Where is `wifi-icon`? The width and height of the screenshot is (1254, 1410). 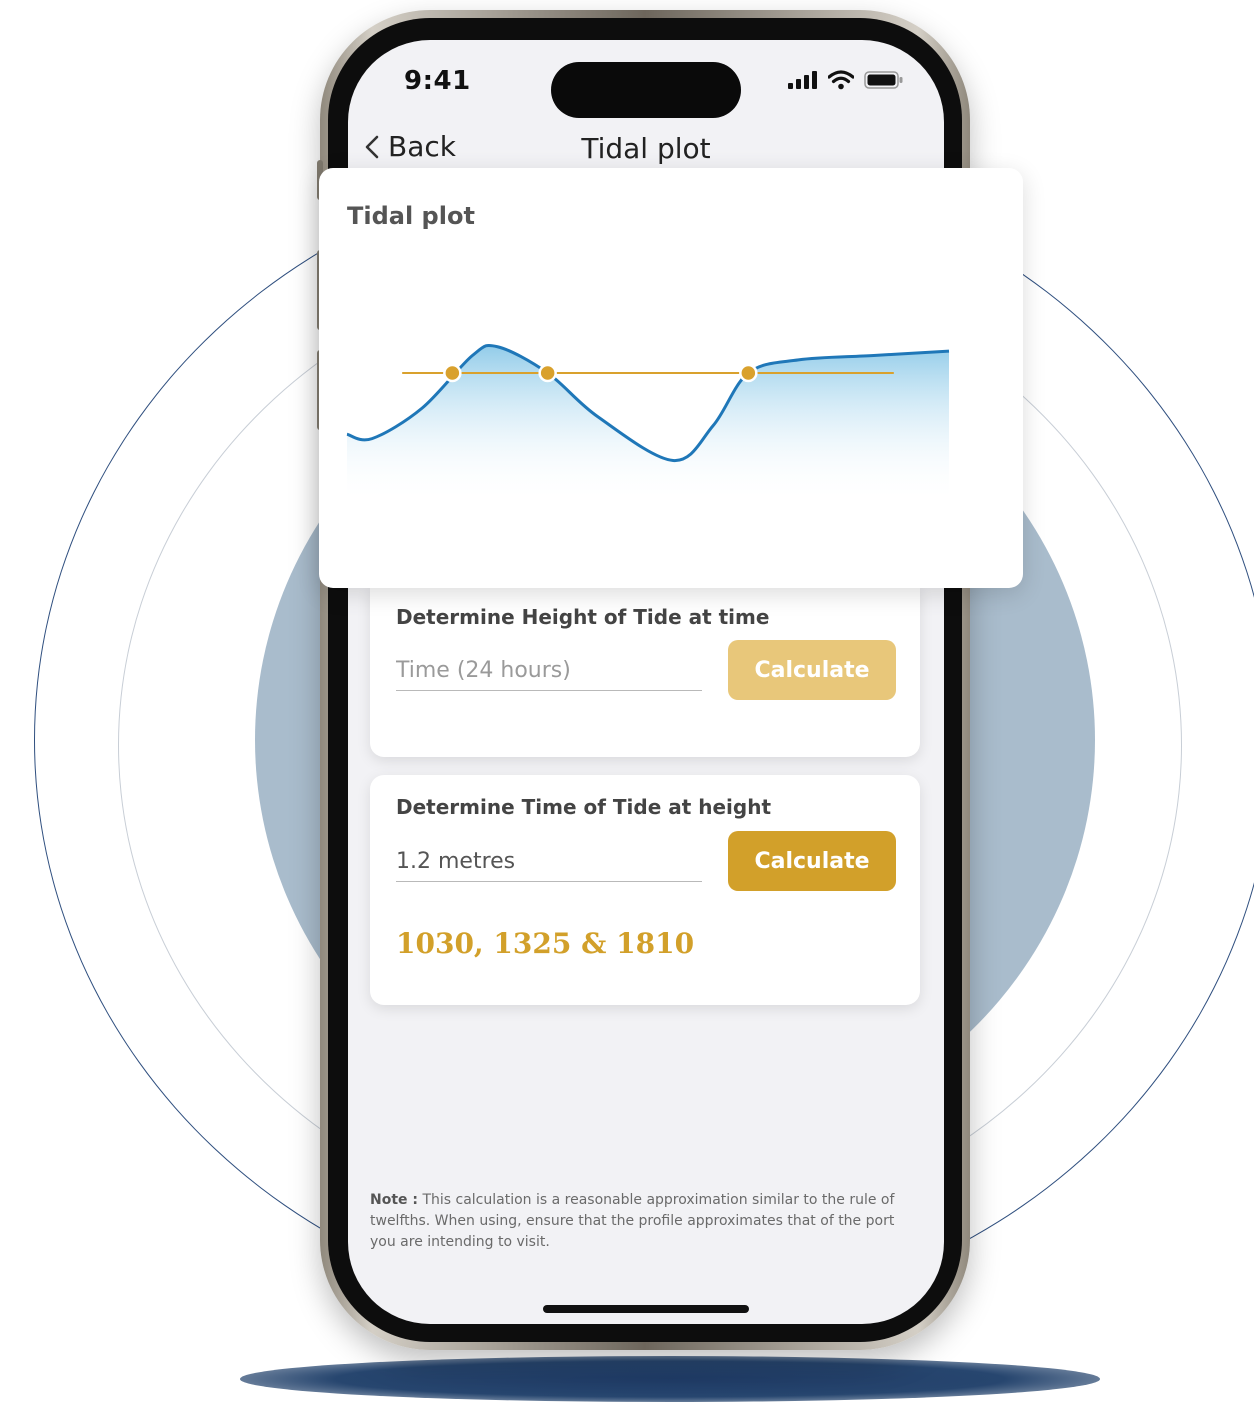 wifi-icon is located at coordinates (841, 80).